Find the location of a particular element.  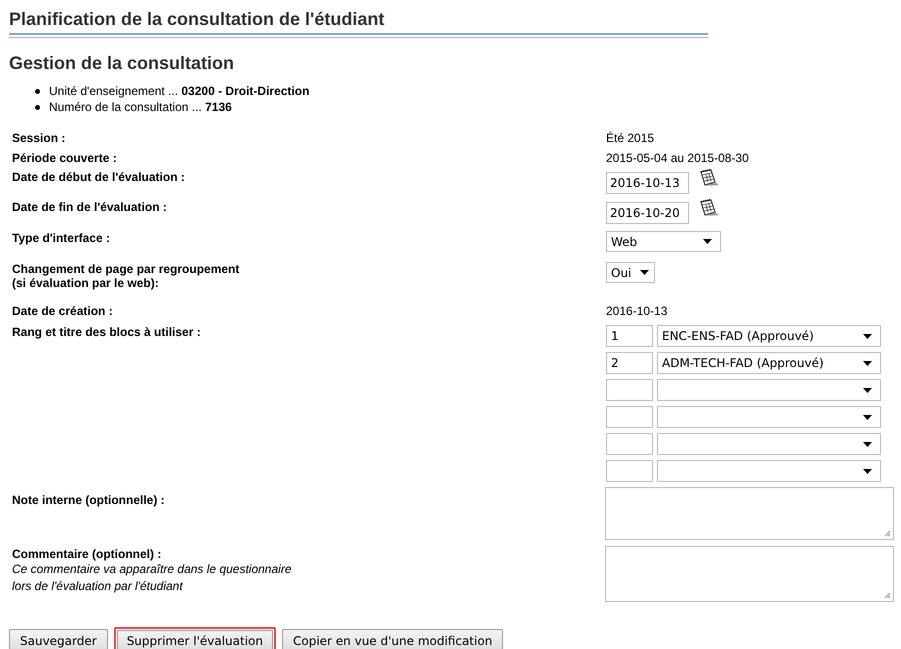

info-text: Numéro de la consultation ... 7136 is located at coordinates (140, 107).